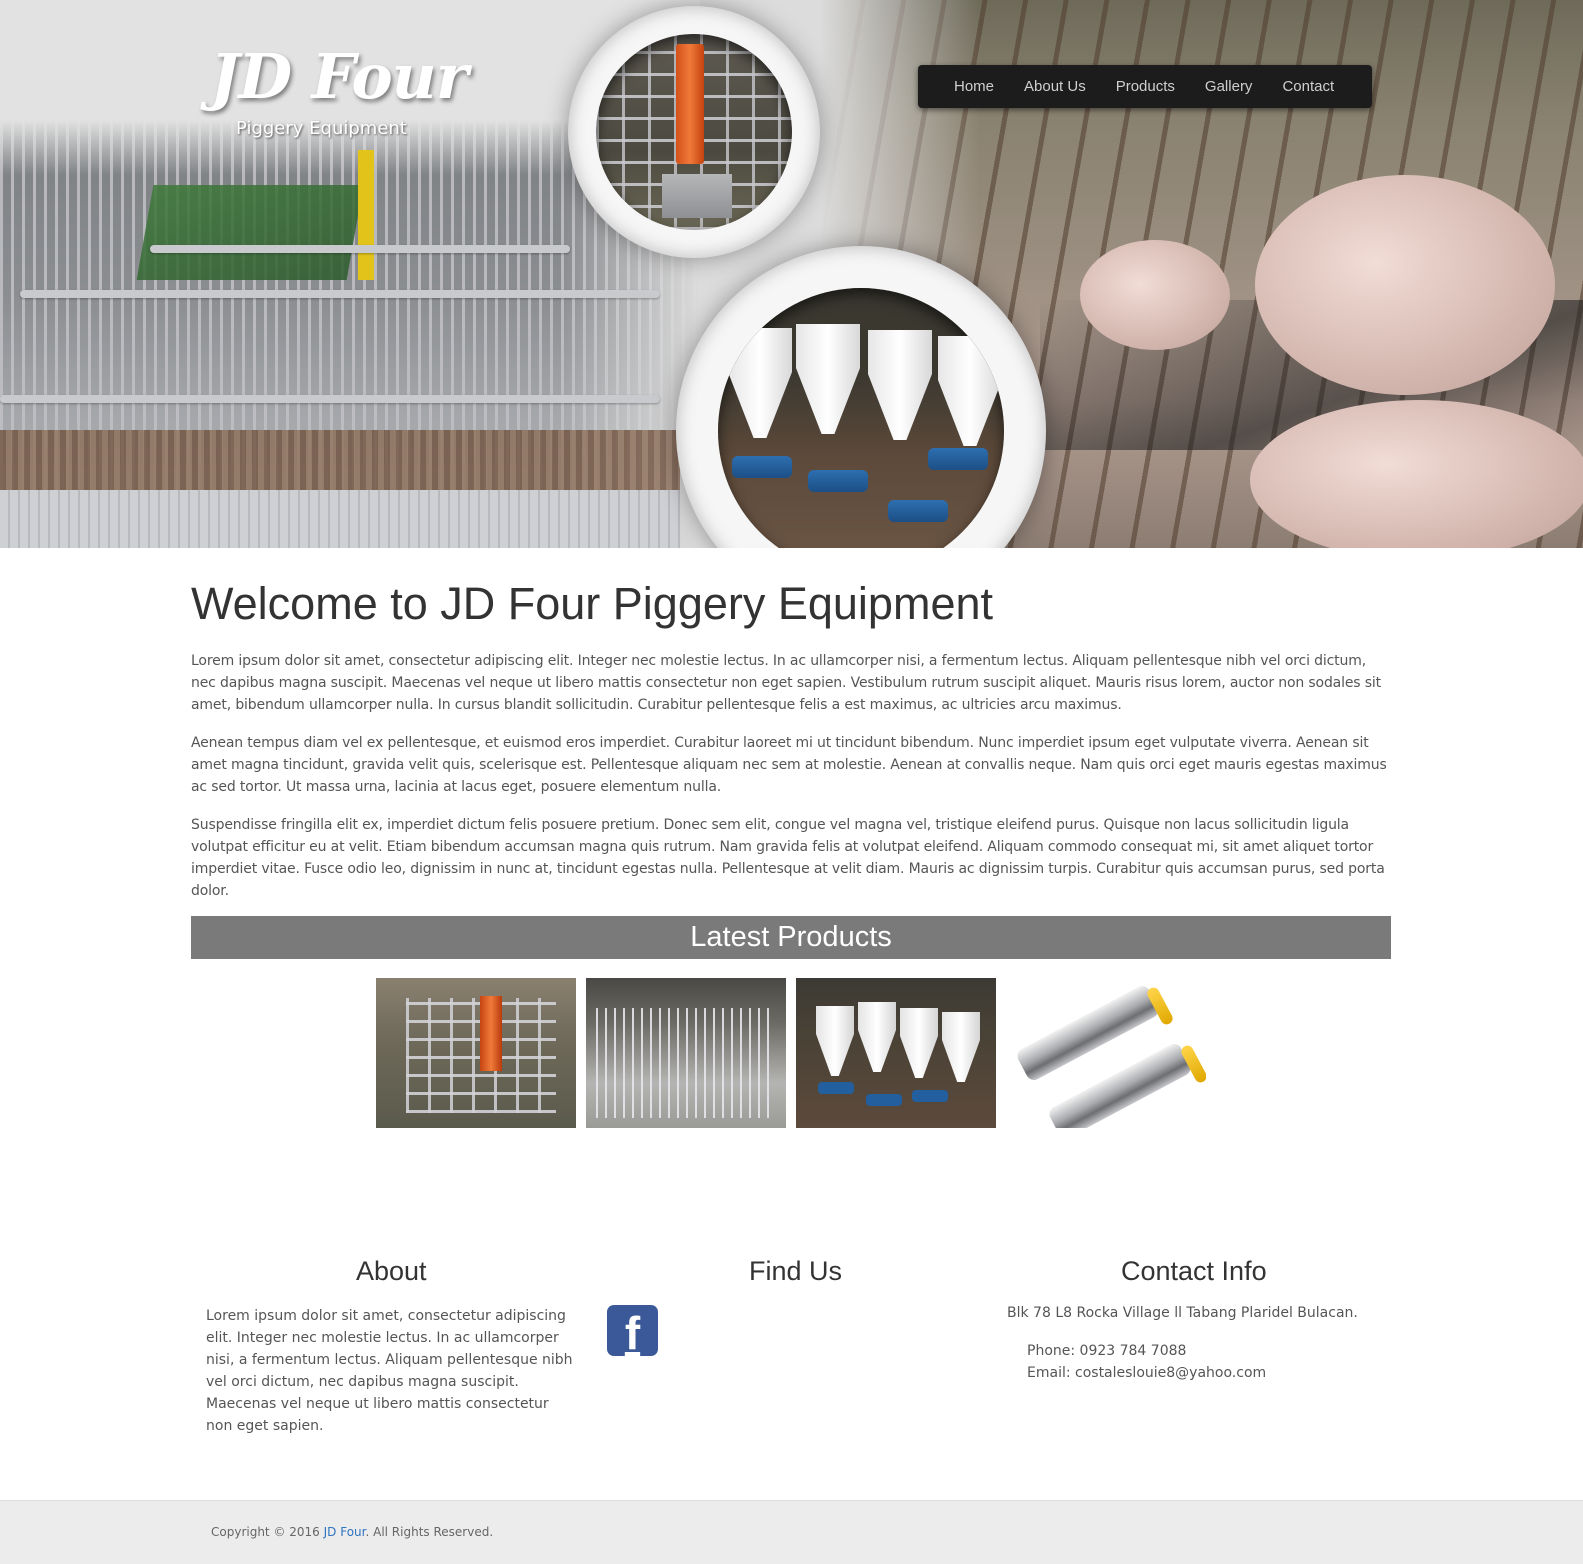 This screenshot has height=1564, width=1583. Describe the element at coordinates (1055, 86) in the screenshot. I see `nav-about-us: About Us` at that location.